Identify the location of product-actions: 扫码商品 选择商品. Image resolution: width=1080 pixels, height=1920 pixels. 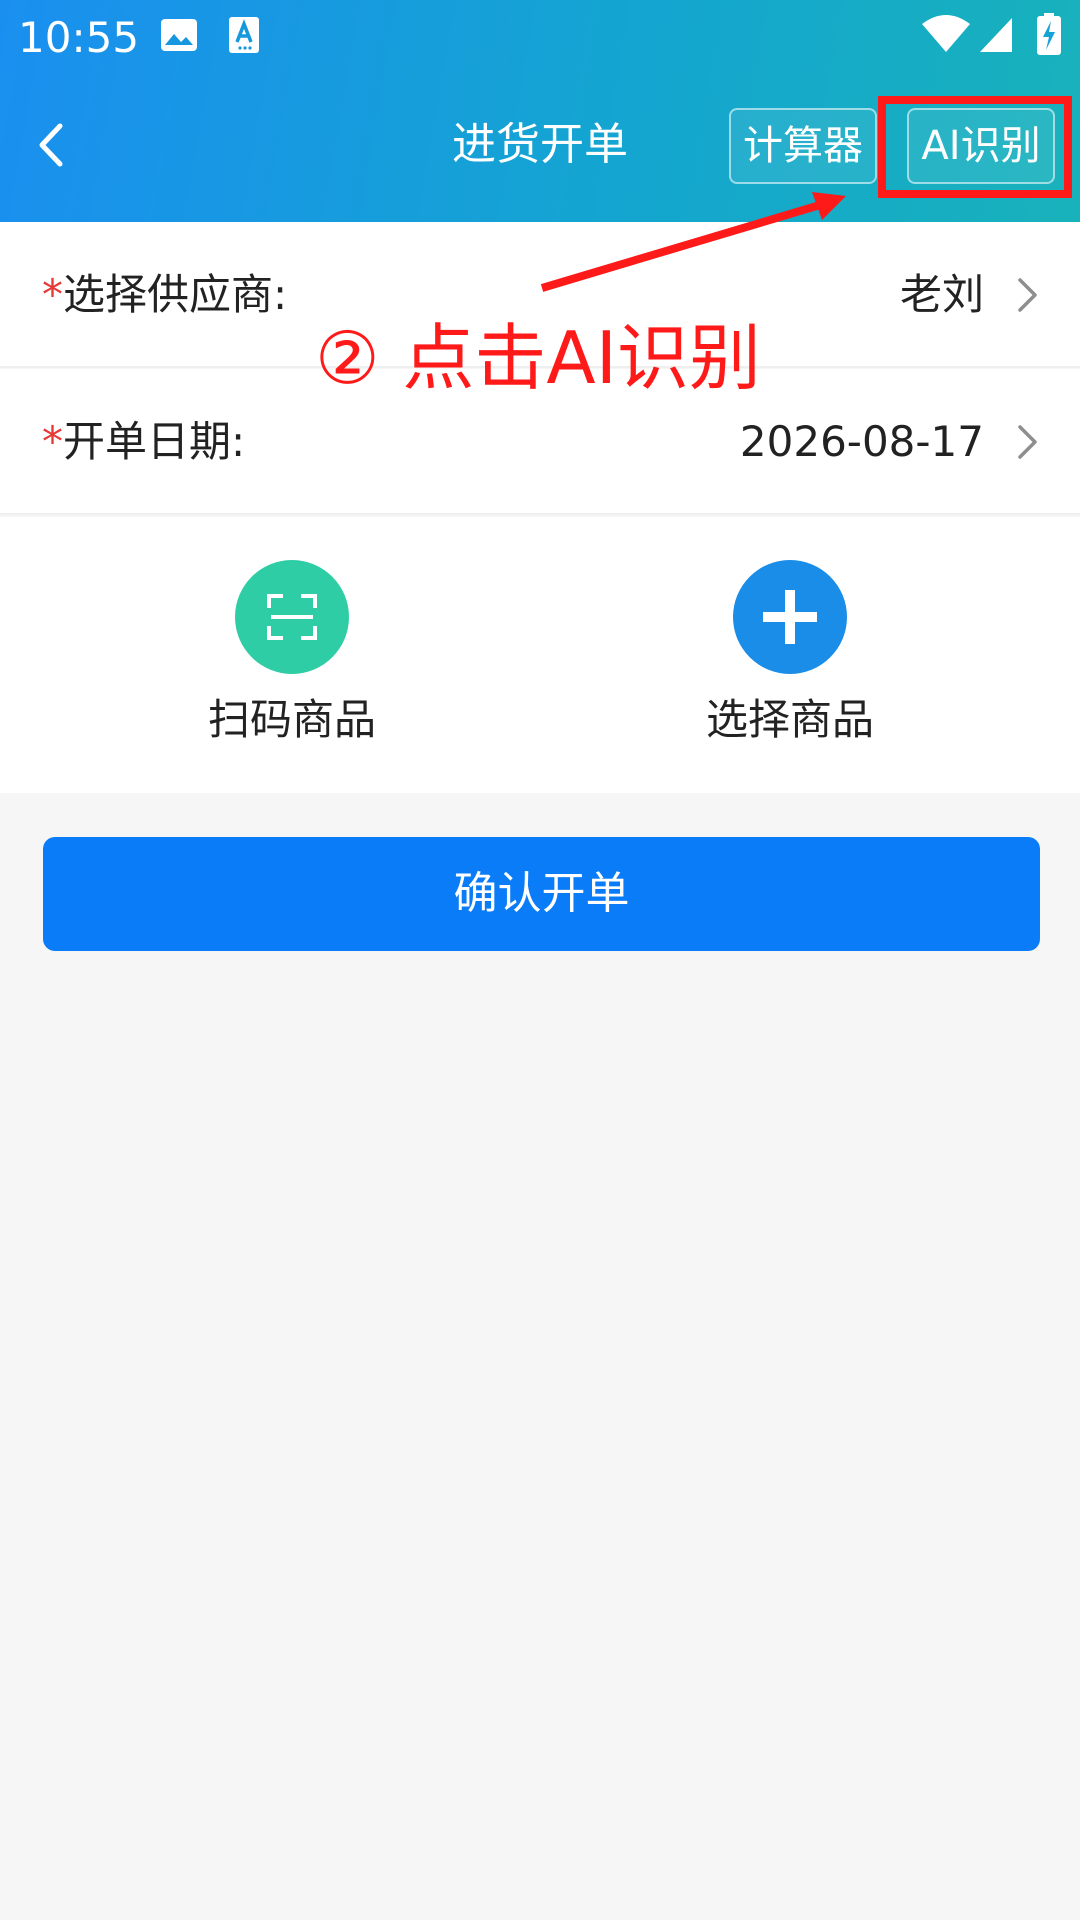
(540, 655).